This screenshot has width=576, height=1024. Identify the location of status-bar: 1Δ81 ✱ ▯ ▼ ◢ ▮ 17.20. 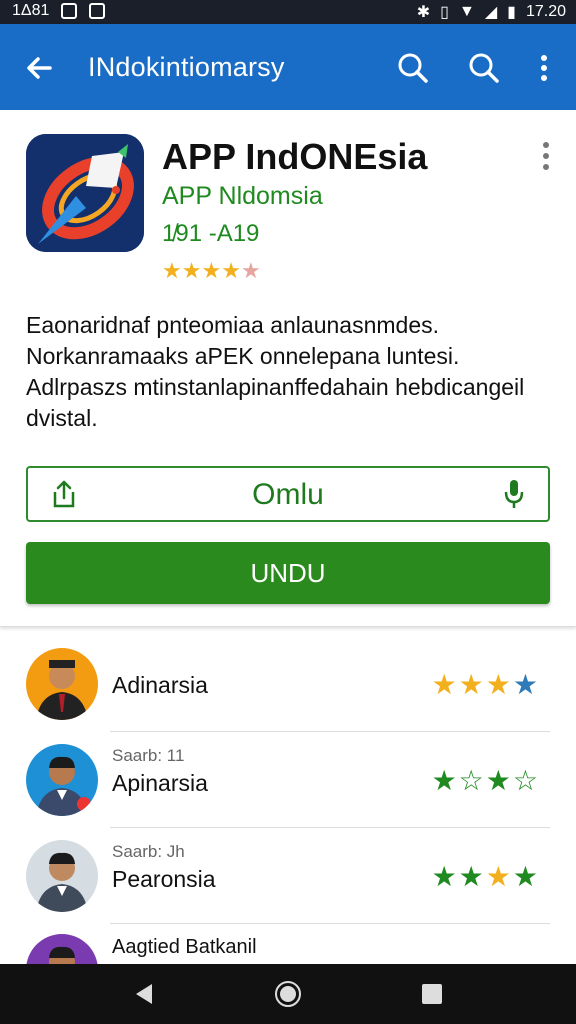
(288, 12).